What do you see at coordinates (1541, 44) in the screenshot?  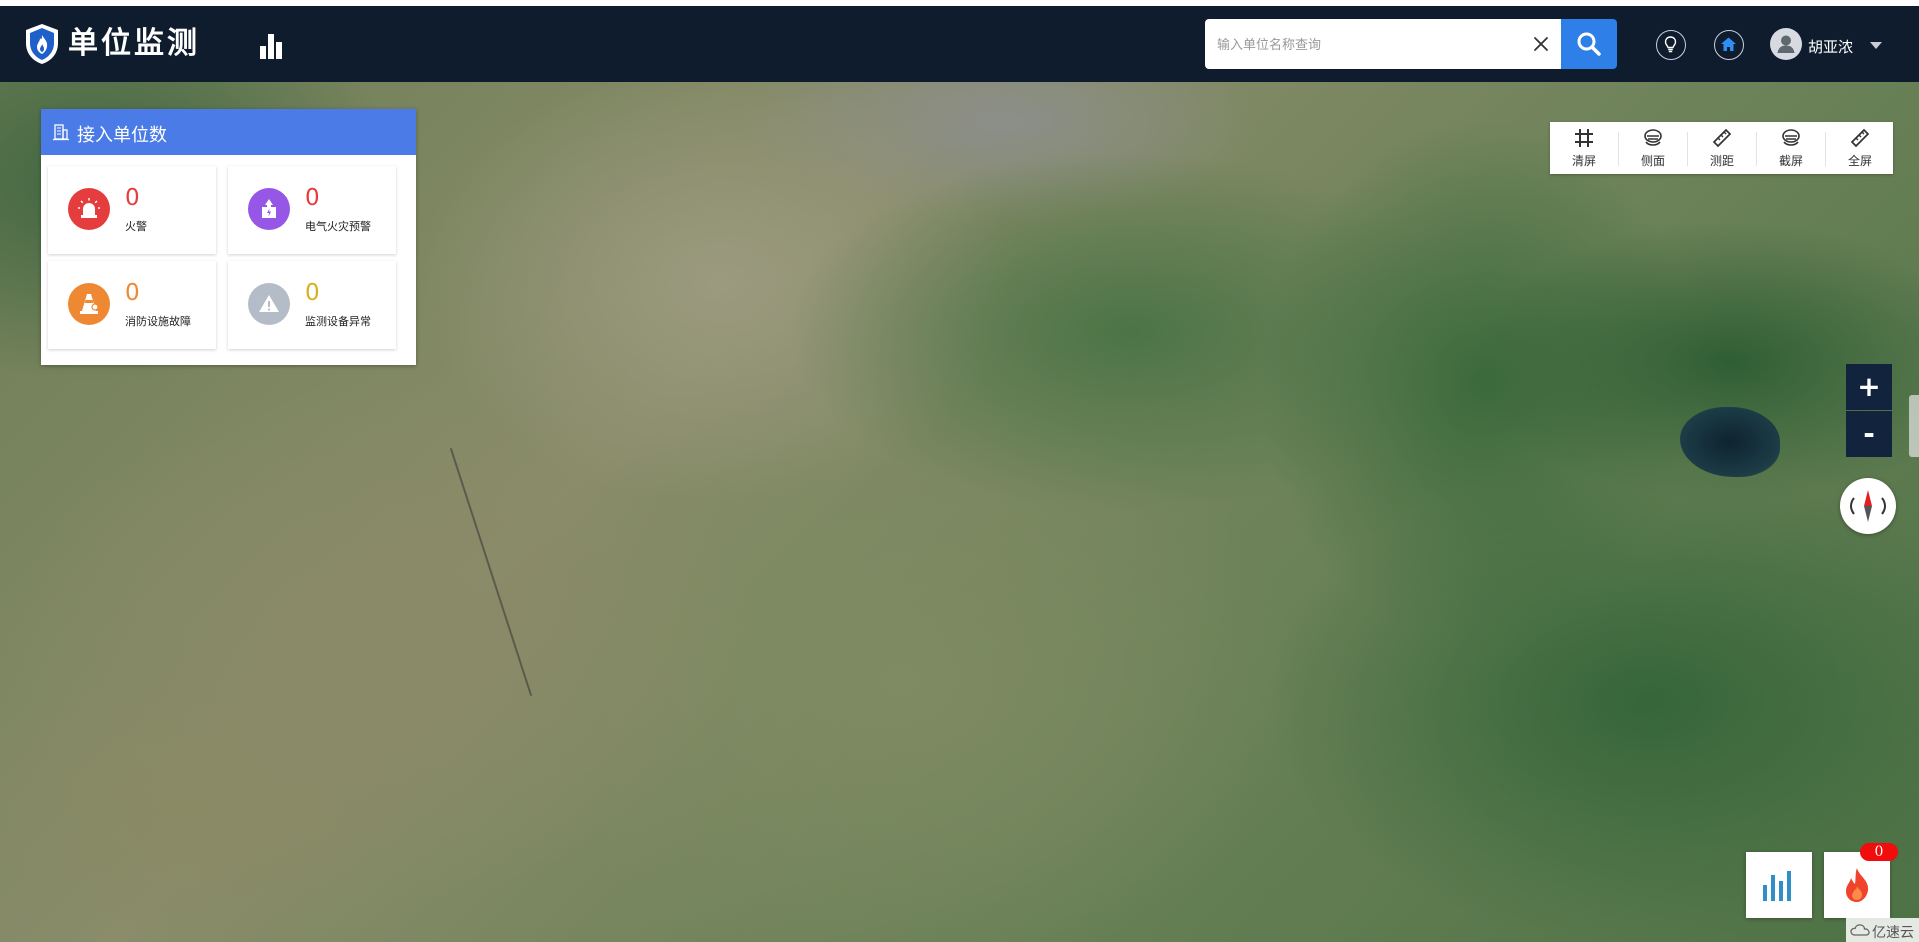 I see `close-icon` at bounding box center [1541, 44].